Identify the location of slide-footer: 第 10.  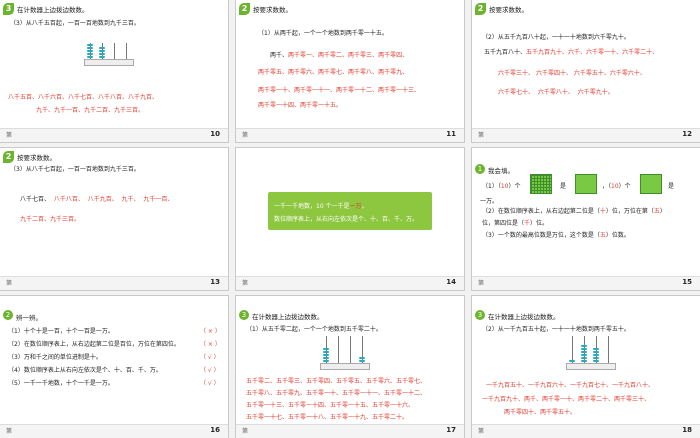
(114, 135).